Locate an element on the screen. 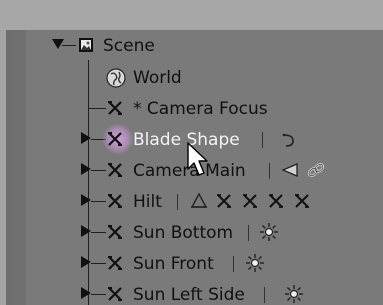 The height and width of the screenshot is (305, 383). tree-row-sun-left-side: Sun Left Side is located at coordinates (204, 292).